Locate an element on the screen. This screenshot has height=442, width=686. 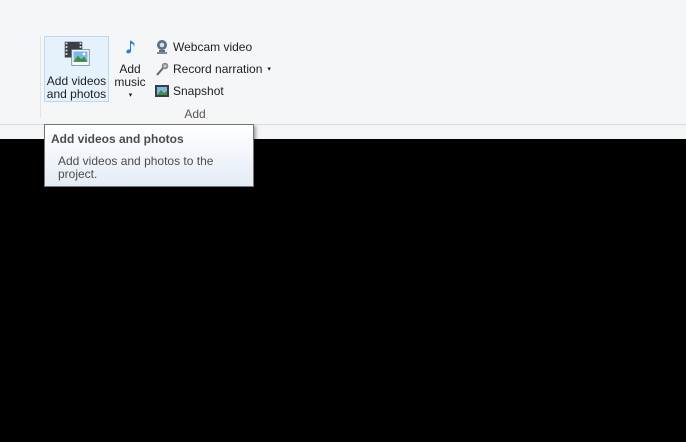
snapshot-button: Snapshot is located at coordinates (189, 91).